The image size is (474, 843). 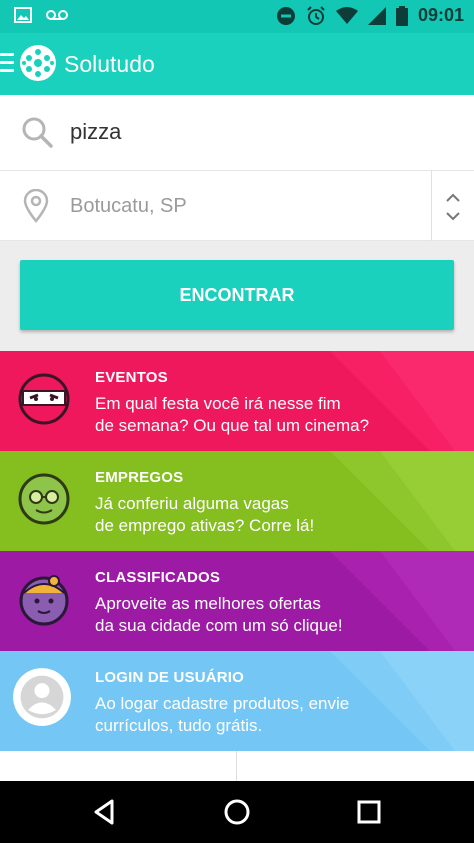 What do you see at coordinates (222, 703) in the screenshot?
I see `card-login-line1: Ao logar cadastre produtos, envie` at bounding box center [222, 703].